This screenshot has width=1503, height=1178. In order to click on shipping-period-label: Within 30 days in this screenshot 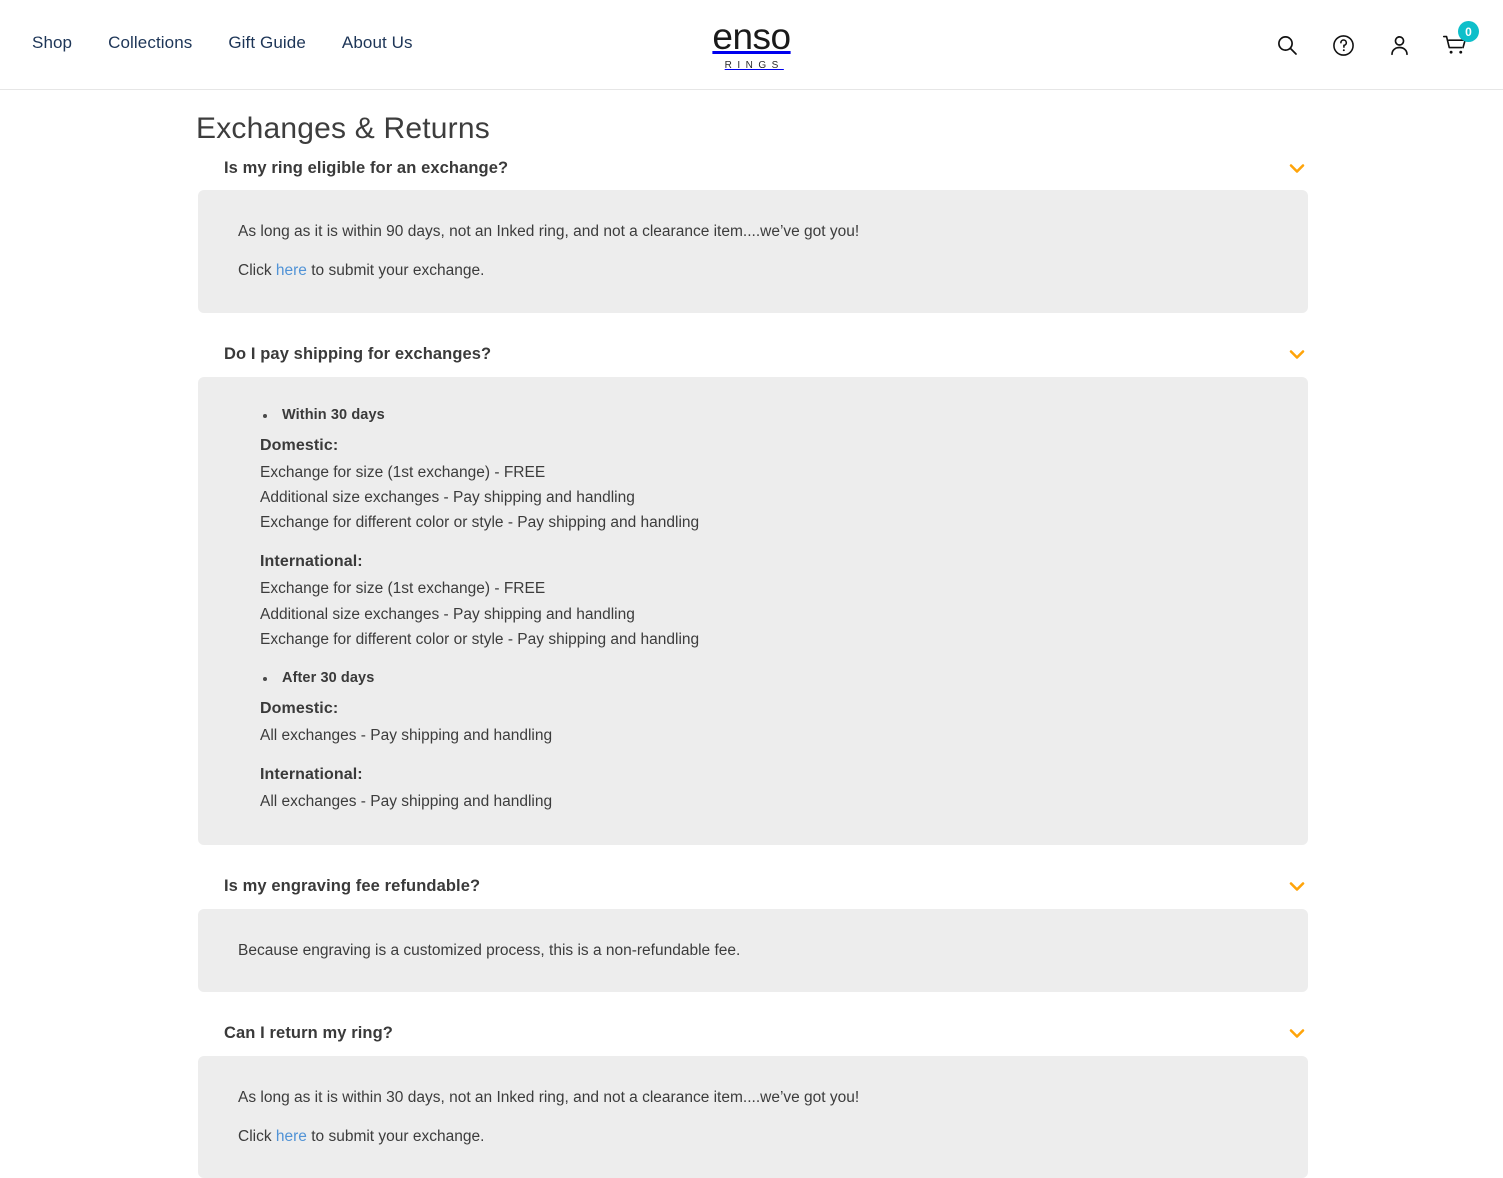, I will do `click(764, 415)`.